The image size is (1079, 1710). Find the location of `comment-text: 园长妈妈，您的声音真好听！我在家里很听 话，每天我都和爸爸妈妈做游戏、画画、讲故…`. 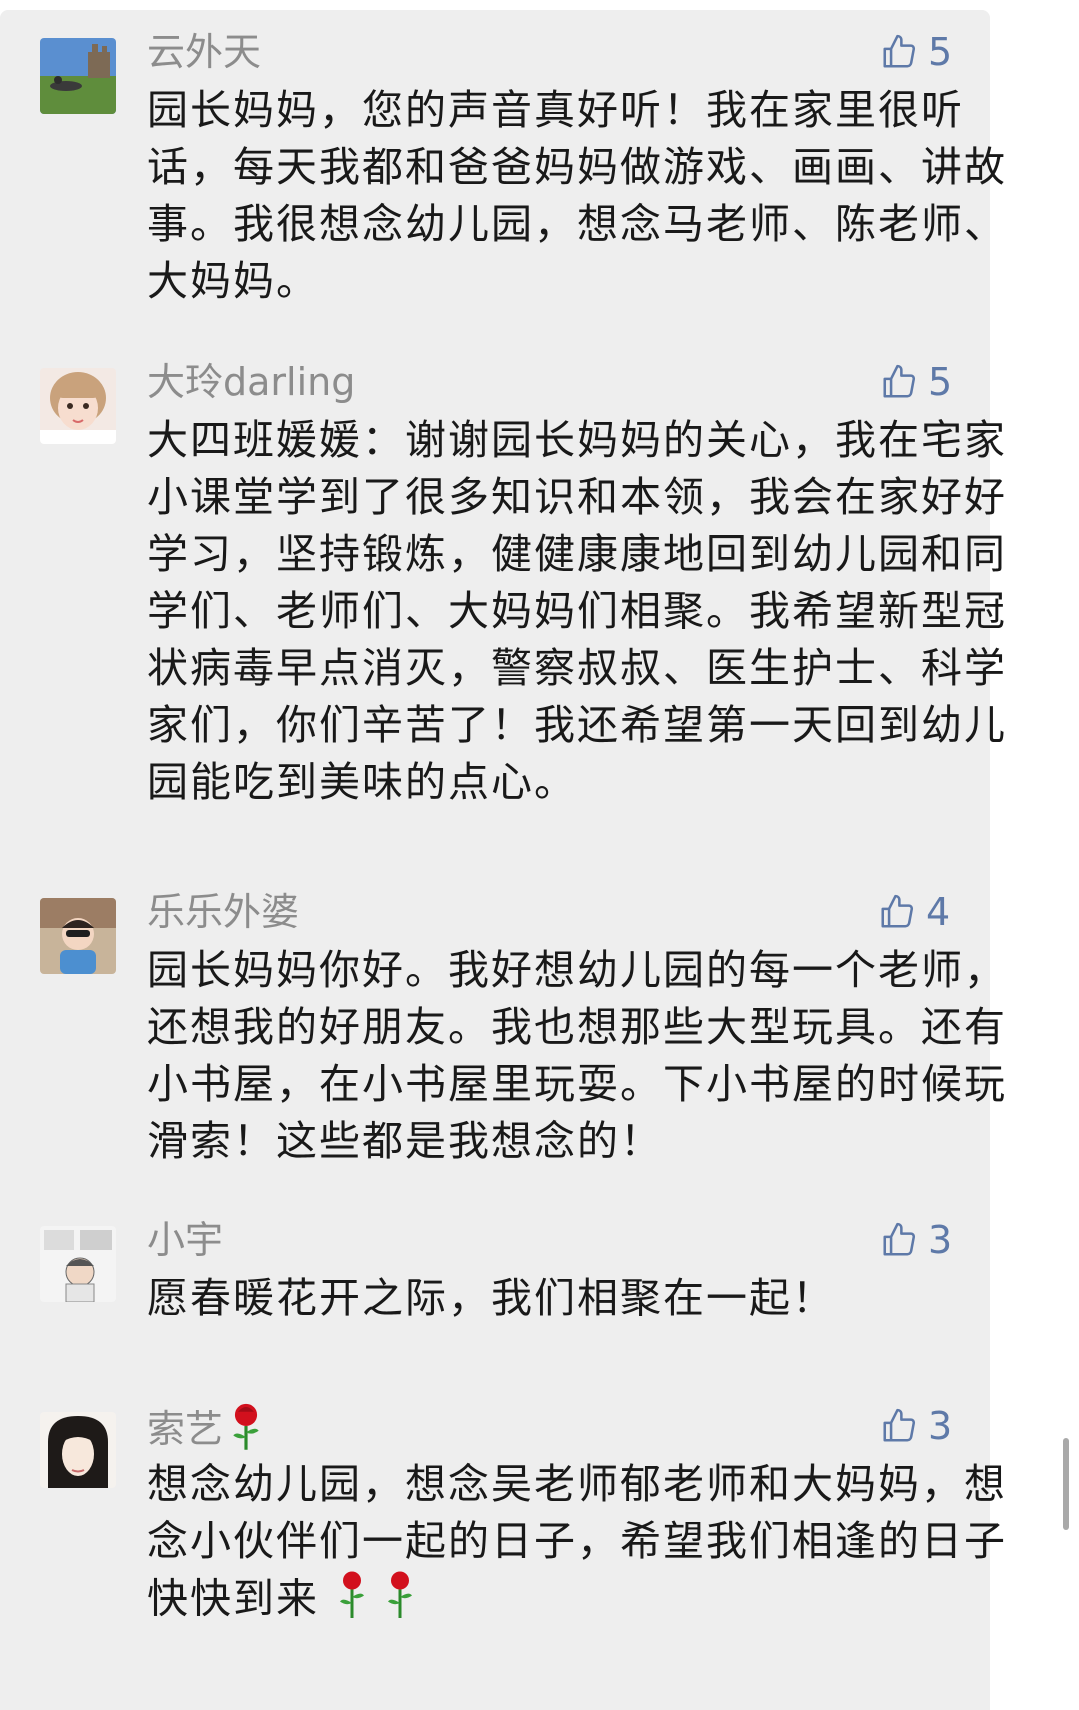

comment-text: 园长妈妈，您的声音真好听！我在家里很听 话，每天我都和爸爸妈妈做游戏、画画、讲故… is located at coordinates (587, 196).